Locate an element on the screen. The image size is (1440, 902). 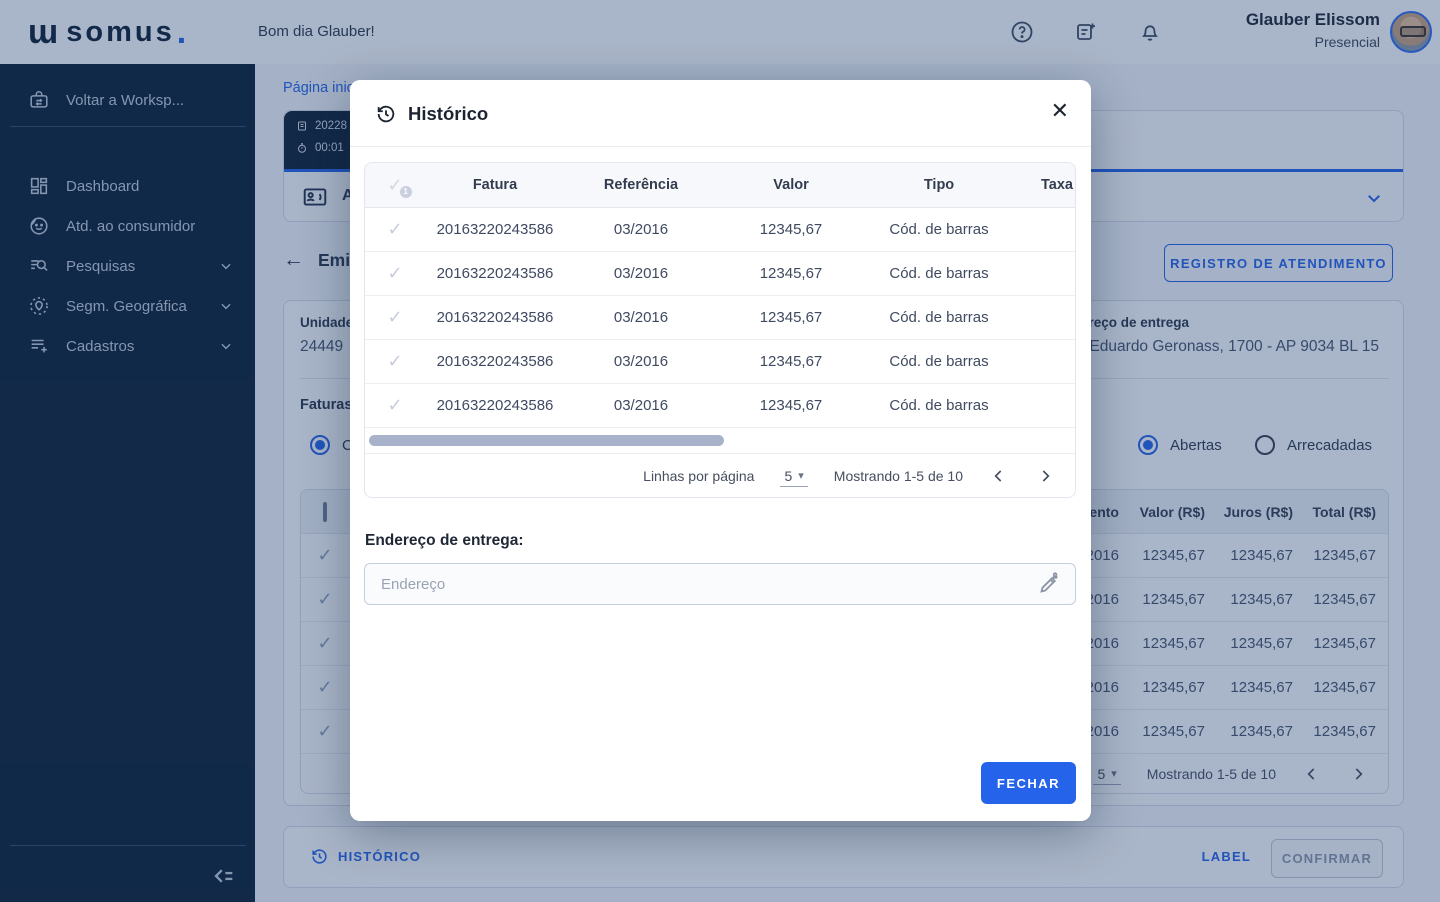
next-page-icon is located at coordinates (1045, 476).